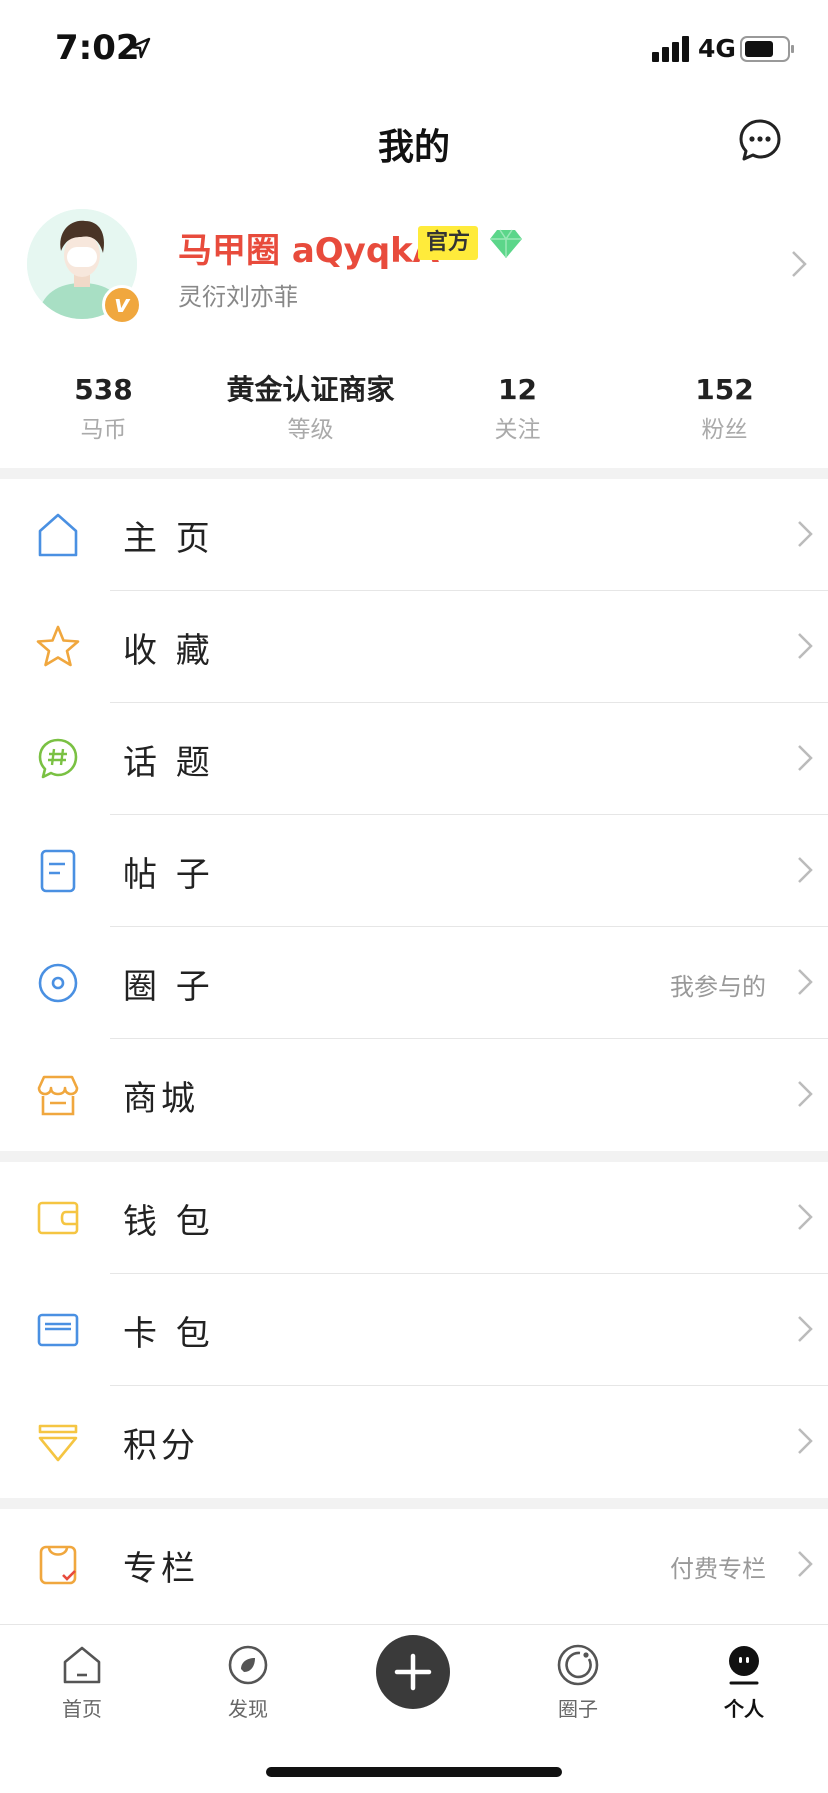 This screenshot has width=828, height=1793. Describe the element at coordinates (168, 1334) in the screenshot. I see `menu-label: 卡 包` at that location.